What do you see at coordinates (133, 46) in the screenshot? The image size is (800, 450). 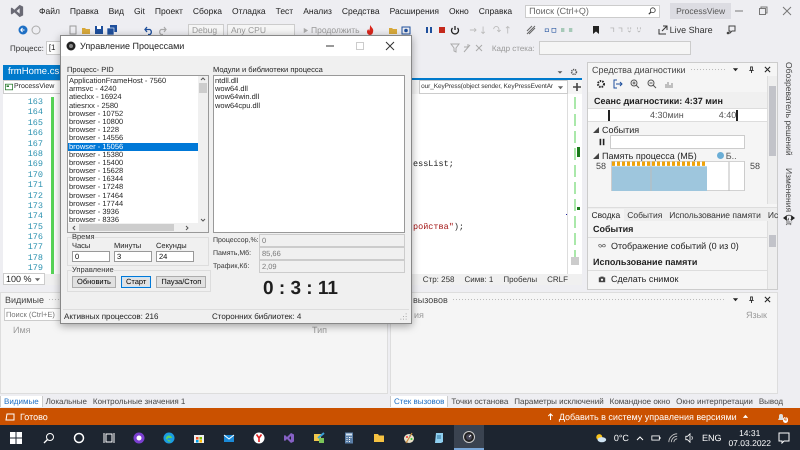 I see `window-title: Управление Процессами` at bounding box center [133, 46].